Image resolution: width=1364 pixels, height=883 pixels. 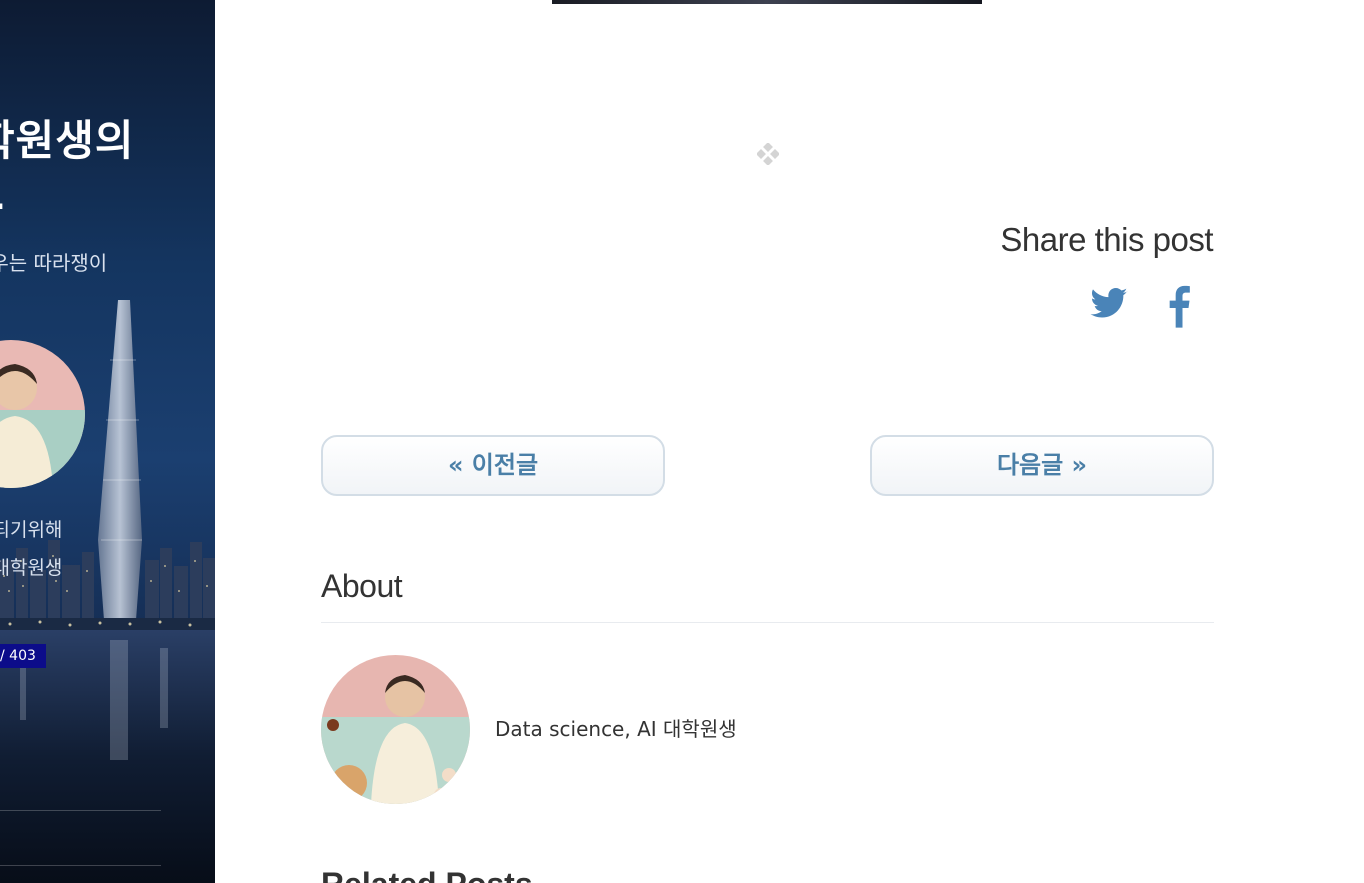 I want to click on blog-tagline: 배우는 따라쟁이, so click(x=54, y=263).